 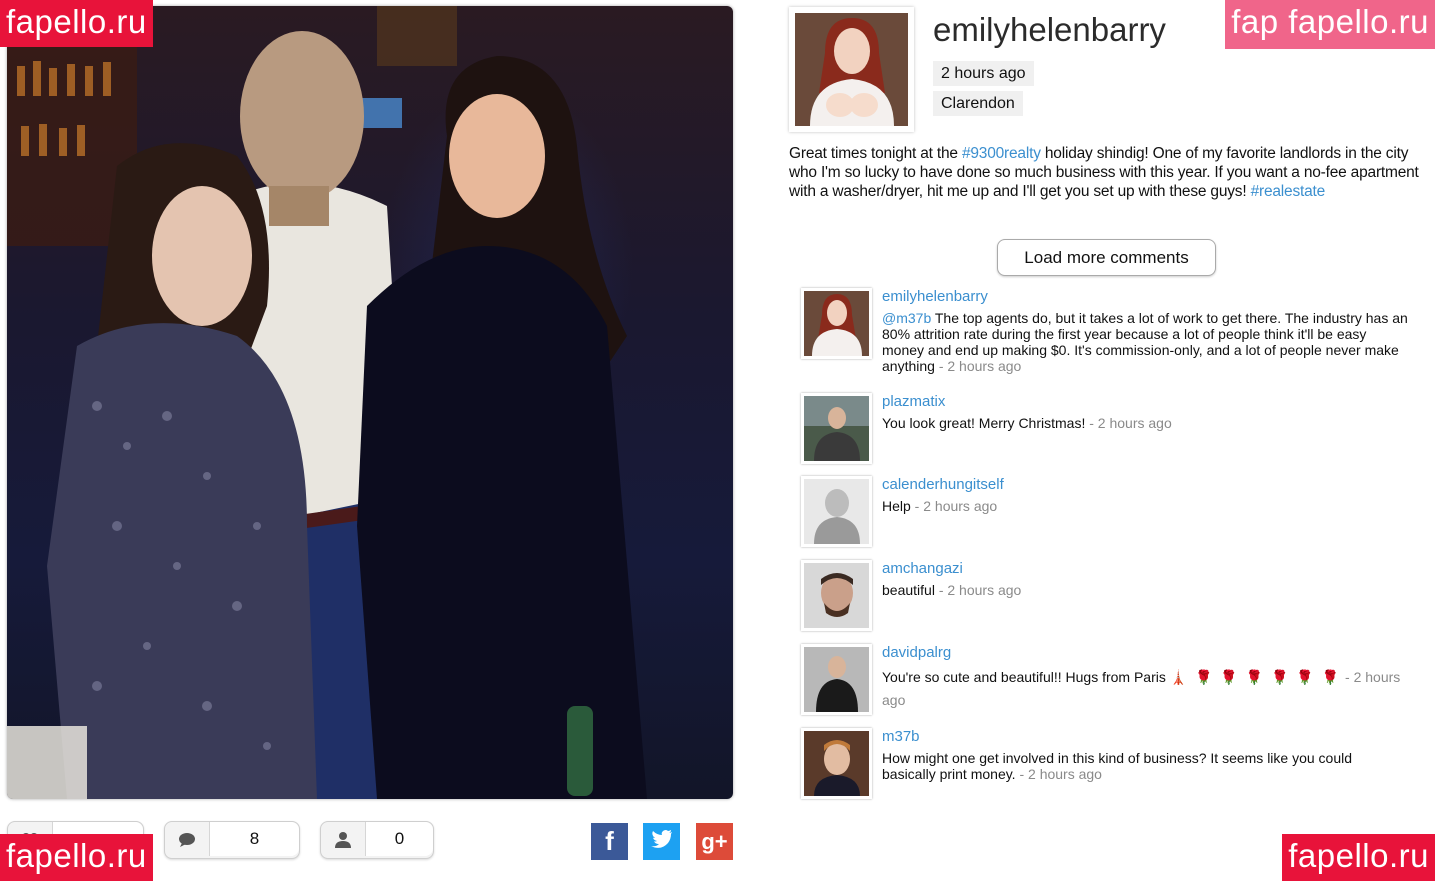 What do you see at coordinates (978, 103) in the screenshot?
I see `post-location: Clarendon` at bounding box center [978, 103].